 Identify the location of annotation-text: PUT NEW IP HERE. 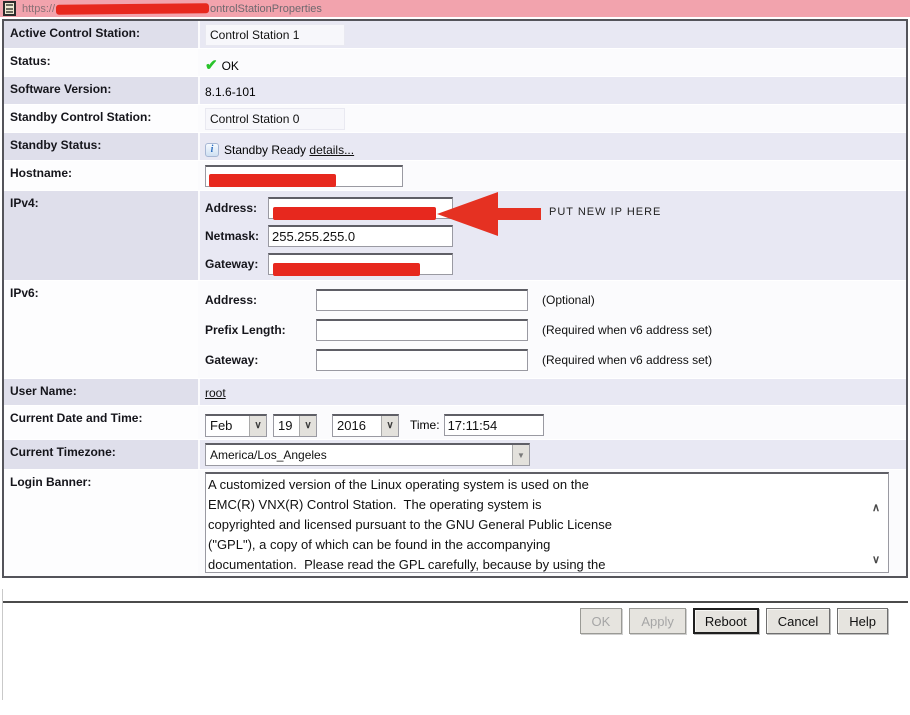
(605, 212).